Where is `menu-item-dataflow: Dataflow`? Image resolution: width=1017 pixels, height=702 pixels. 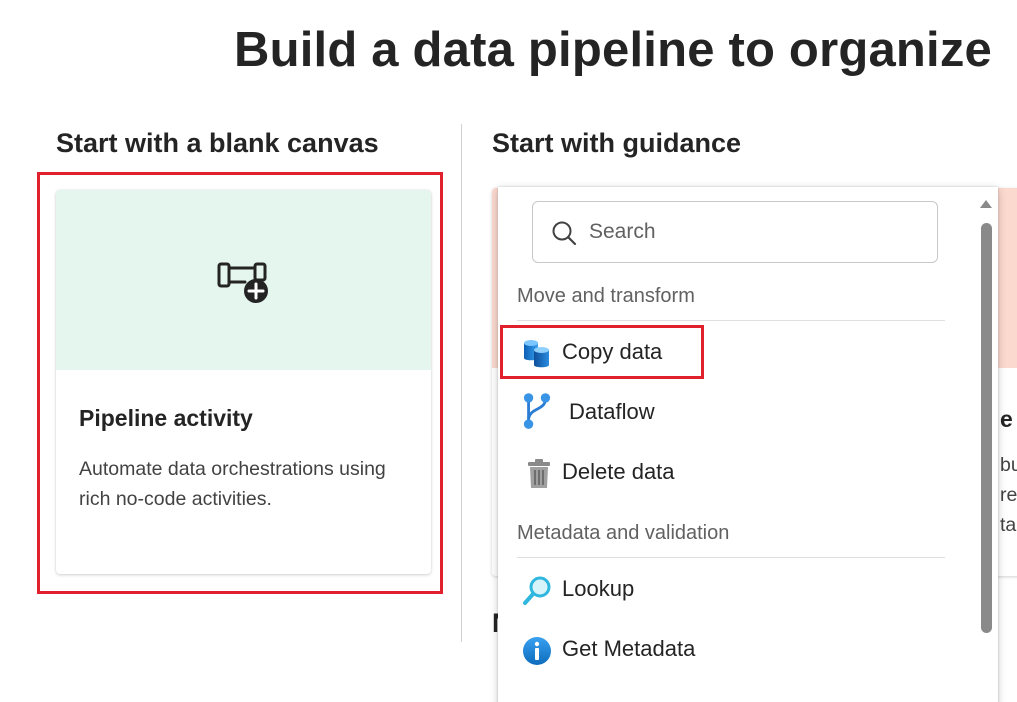
menu-item-dataflow: Dataflow is located at coordinates (733, 413).